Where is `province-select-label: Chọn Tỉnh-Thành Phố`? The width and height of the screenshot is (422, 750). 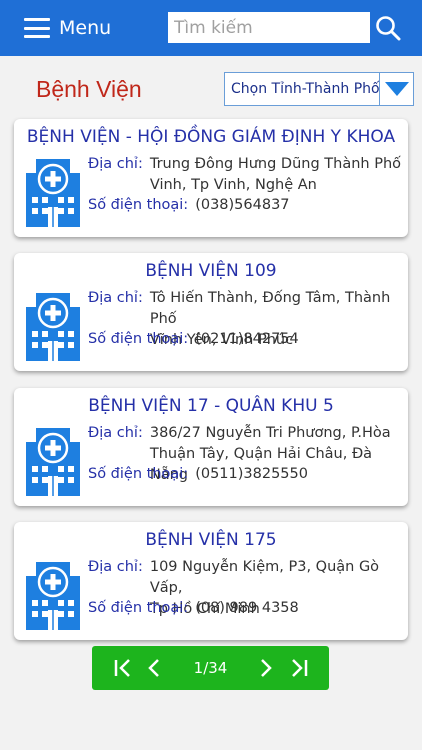 province-select-label: Chọn Tỉnh-Thành Phố is located at coordinates (305, 89).